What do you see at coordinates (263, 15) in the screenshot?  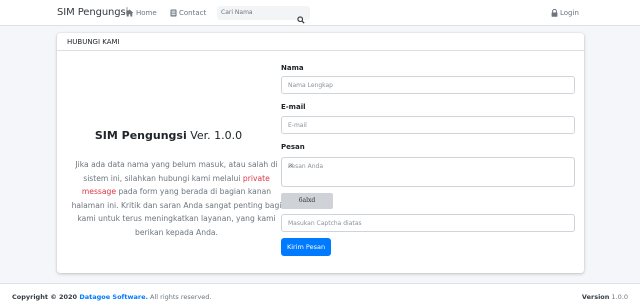 I see `search-box: Cari Nama` at bounding box center [263, 15].